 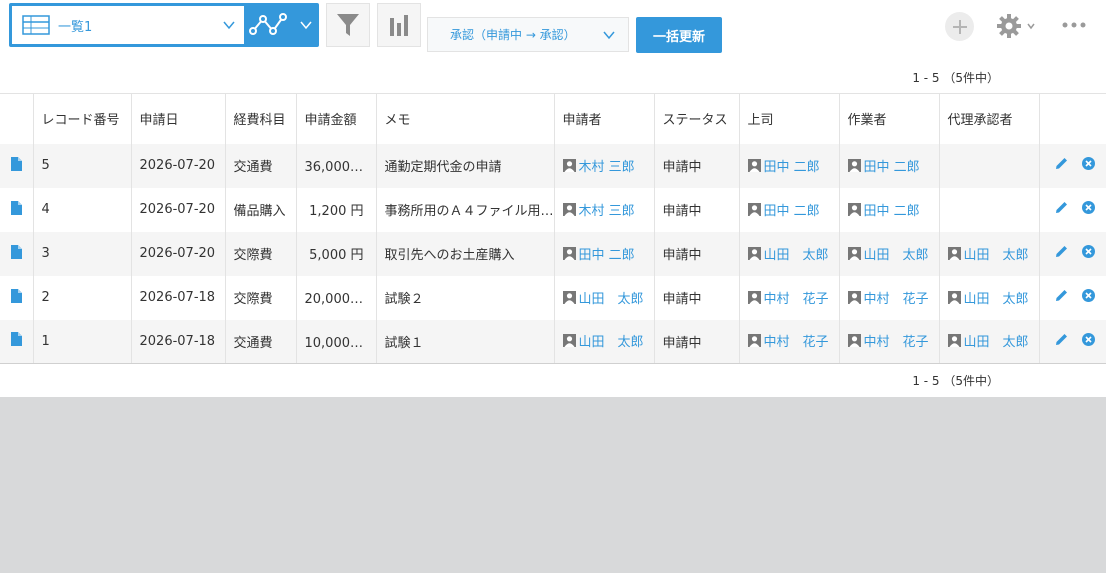 I want to click on more-options-button, so click(x=1074, y=25).